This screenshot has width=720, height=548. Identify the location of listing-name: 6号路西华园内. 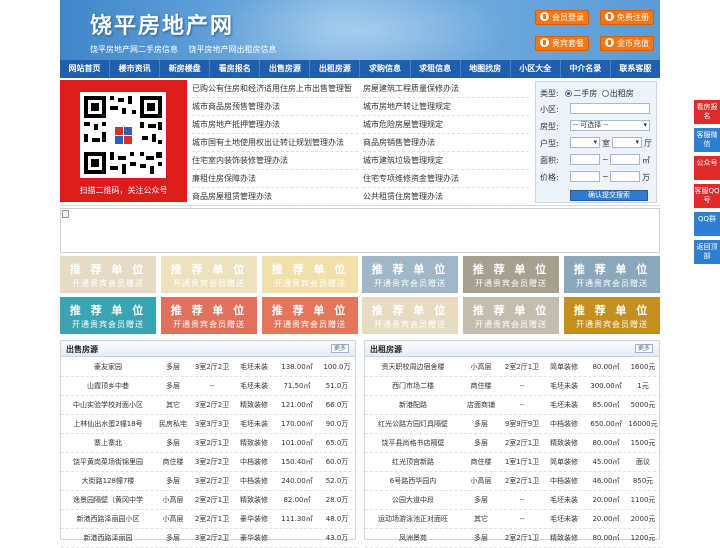
(413, 481).